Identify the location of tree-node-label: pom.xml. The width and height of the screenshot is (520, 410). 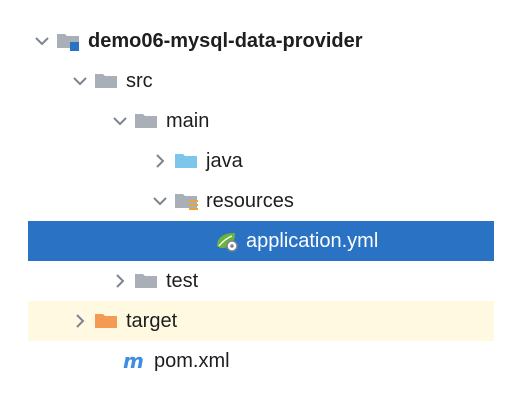
(192, 361).